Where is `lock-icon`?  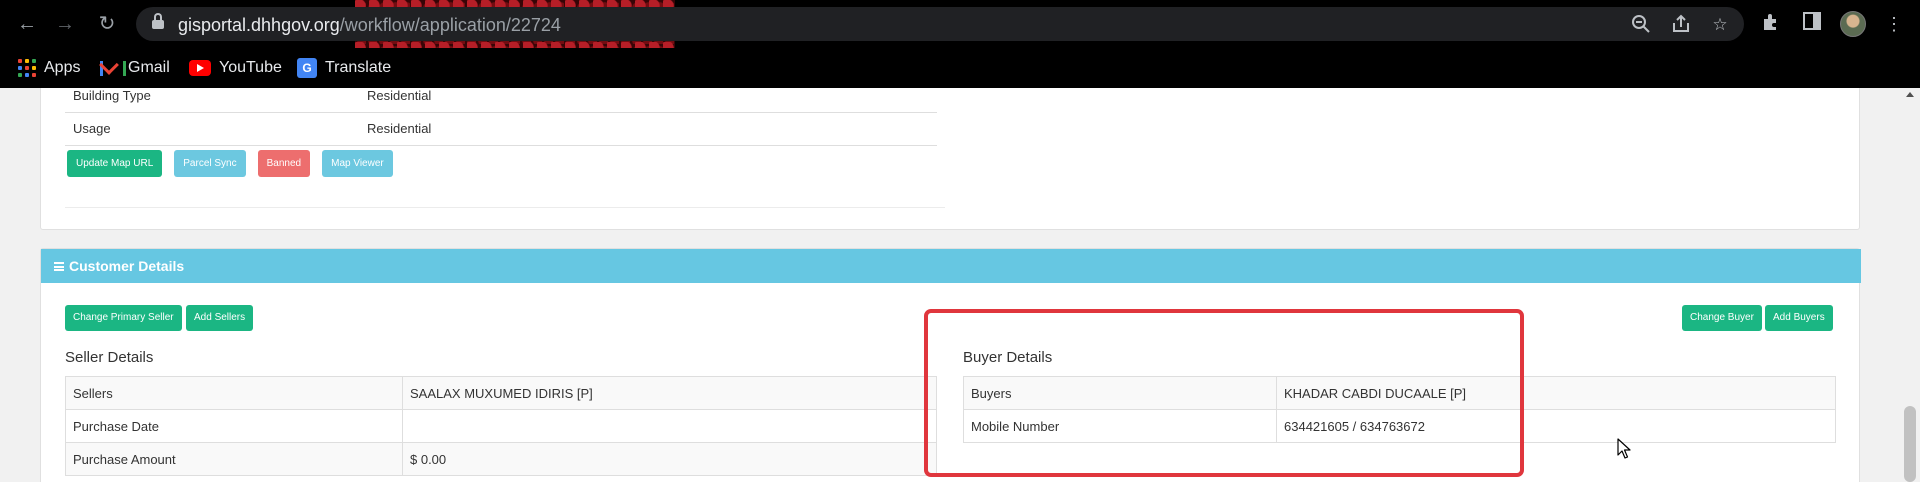
lock-icon is located at coordinates (158, 21).